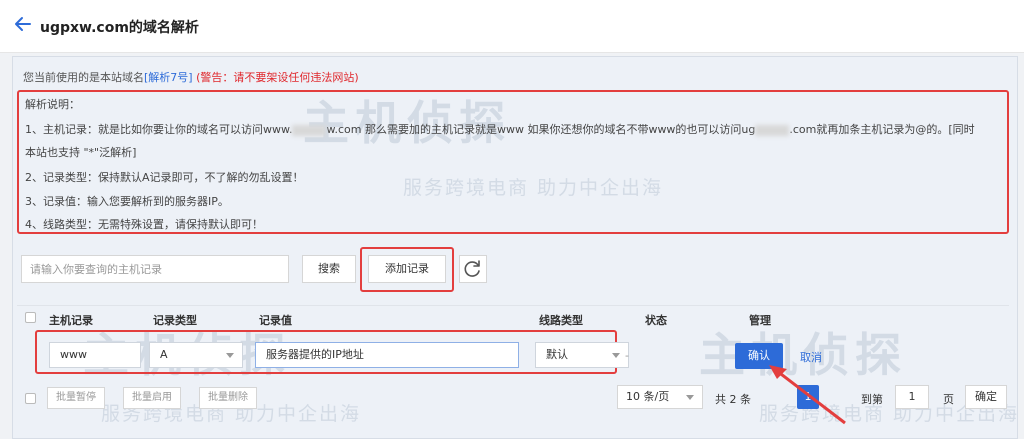  Describe the element at coordinates (196, 355) in the screenshot. I see `record-type-select: A` at that location.